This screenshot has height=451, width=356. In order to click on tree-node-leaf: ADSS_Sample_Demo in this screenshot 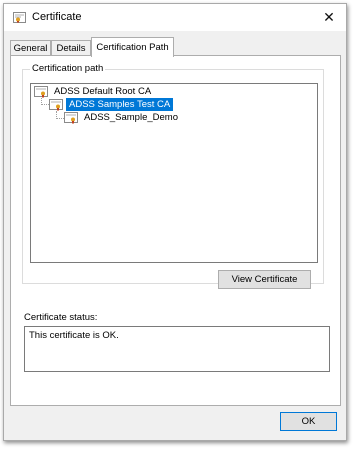, I will do `click(122, 117)`.